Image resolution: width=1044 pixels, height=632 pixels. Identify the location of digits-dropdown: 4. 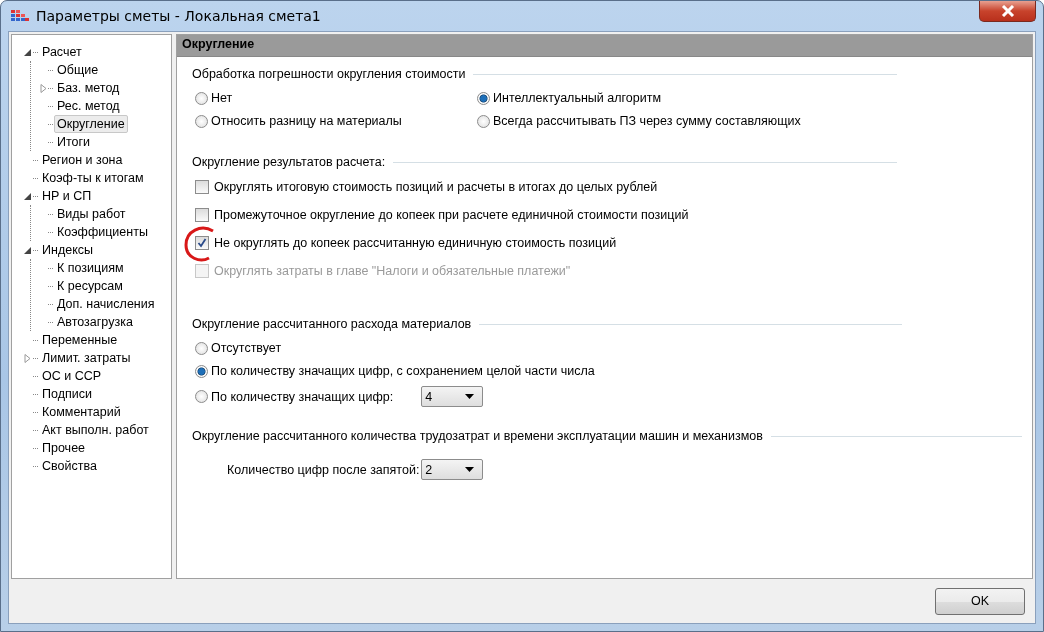
(452, 396).